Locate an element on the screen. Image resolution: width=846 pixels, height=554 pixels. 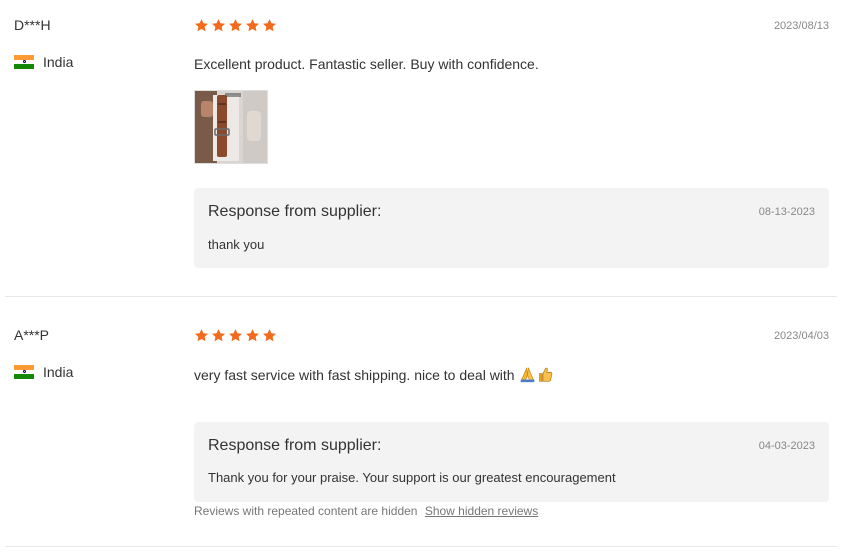
response-text: thank you is located at coordinates (236, 244).